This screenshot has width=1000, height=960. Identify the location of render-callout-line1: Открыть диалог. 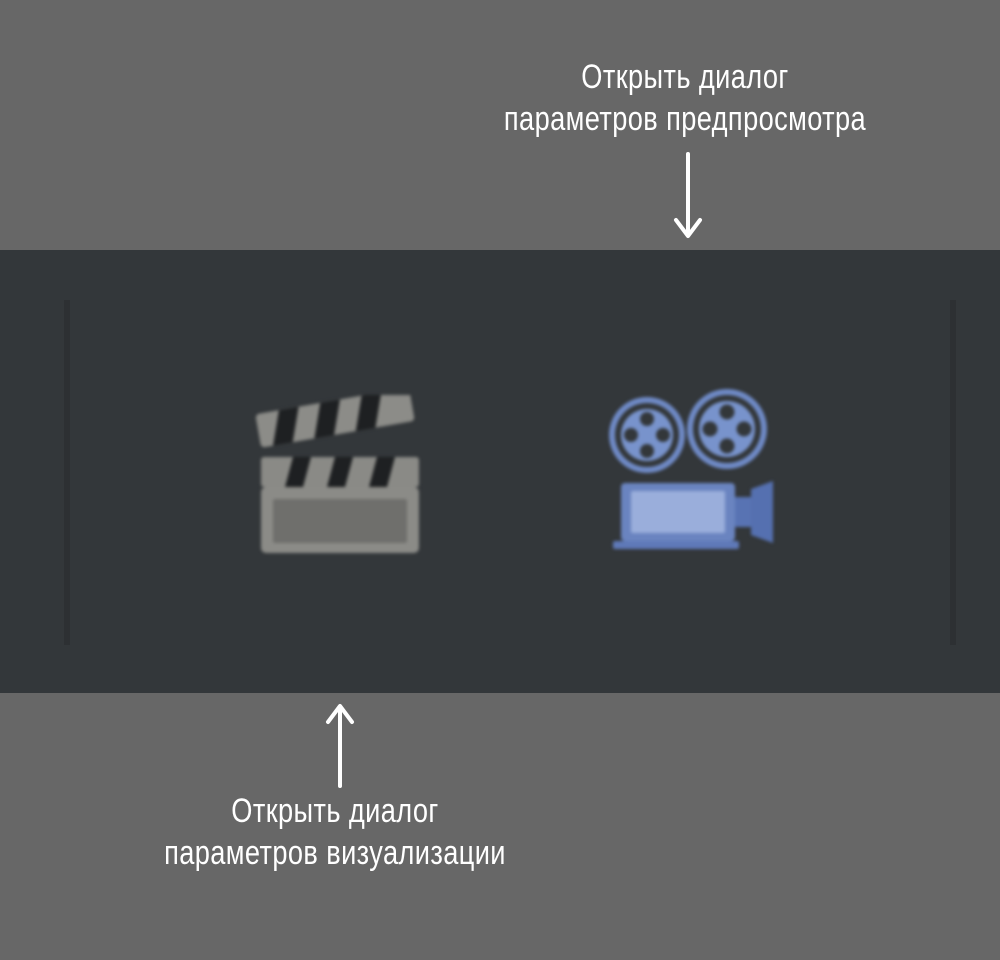
(335, 811).